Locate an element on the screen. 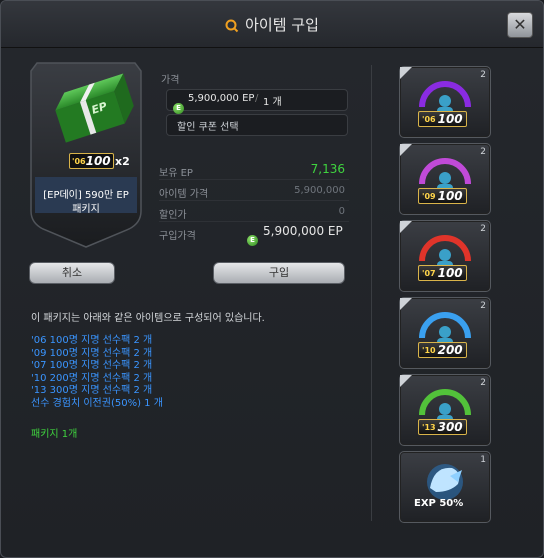  exp-transfer-icon is located at coordinates (445, 482).